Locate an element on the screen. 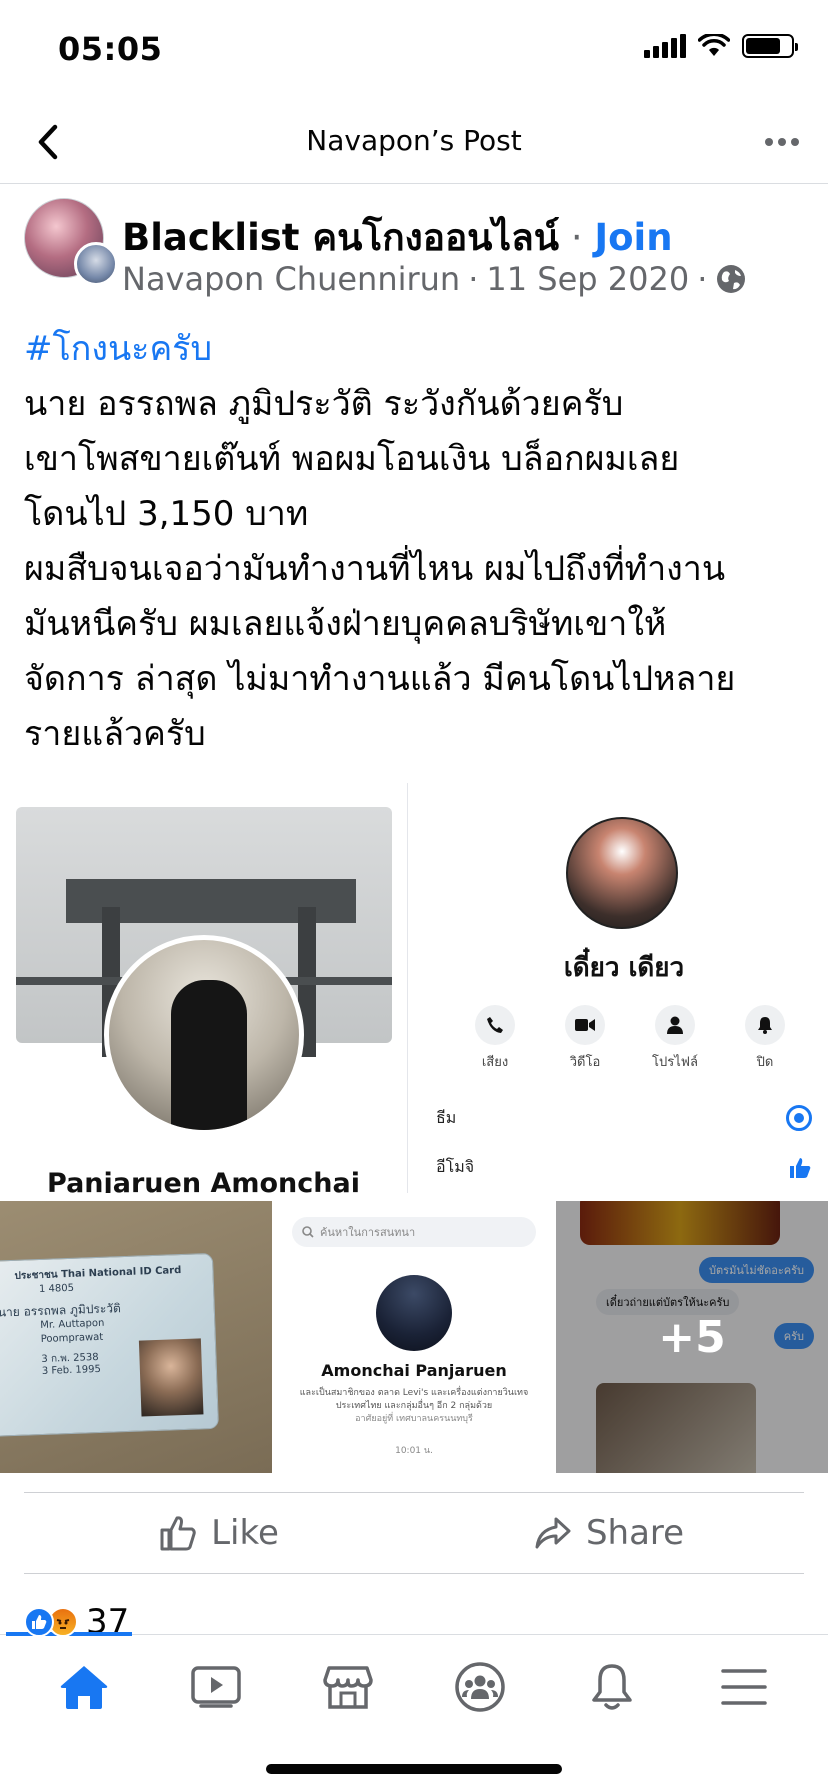 This screenshot has width=828, height=1792. tab-menu is located at coordinates (744, 1687).